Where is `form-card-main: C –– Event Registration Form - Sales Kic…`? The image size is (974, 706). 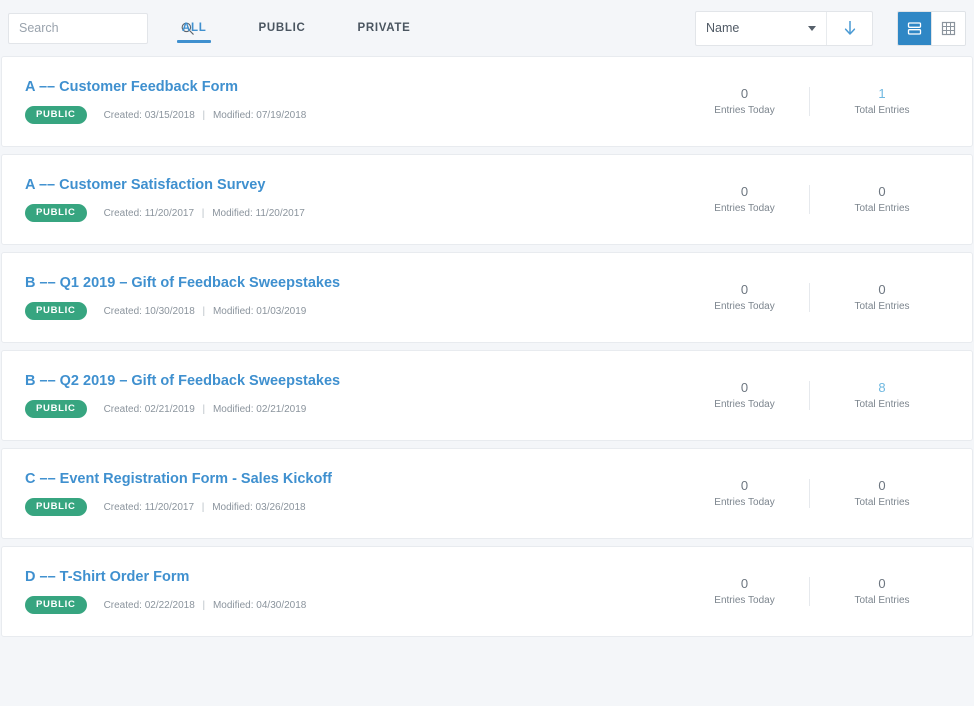 form-card-main: C –– Event Registration Form - Sales Kic… is located at coordinates (350, 494).